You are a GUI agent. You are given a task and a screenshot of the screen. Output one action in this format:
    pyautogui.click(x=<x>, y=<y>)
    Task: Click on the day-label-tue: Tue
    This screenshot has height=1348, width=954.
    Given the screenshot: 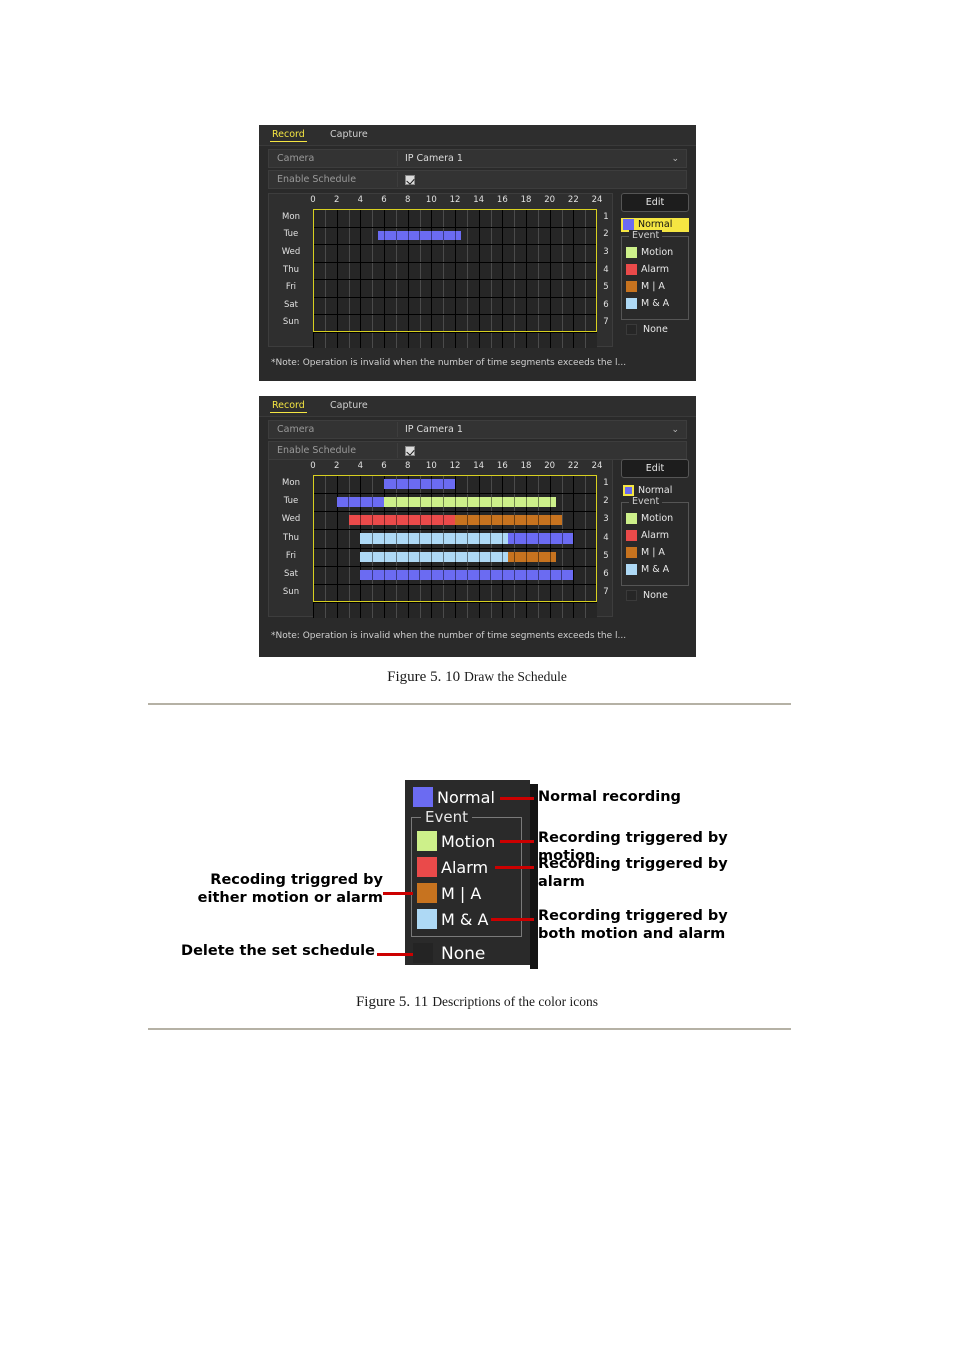 What is the action you would take?
    pyautogui.click(x=291, y=234)
    